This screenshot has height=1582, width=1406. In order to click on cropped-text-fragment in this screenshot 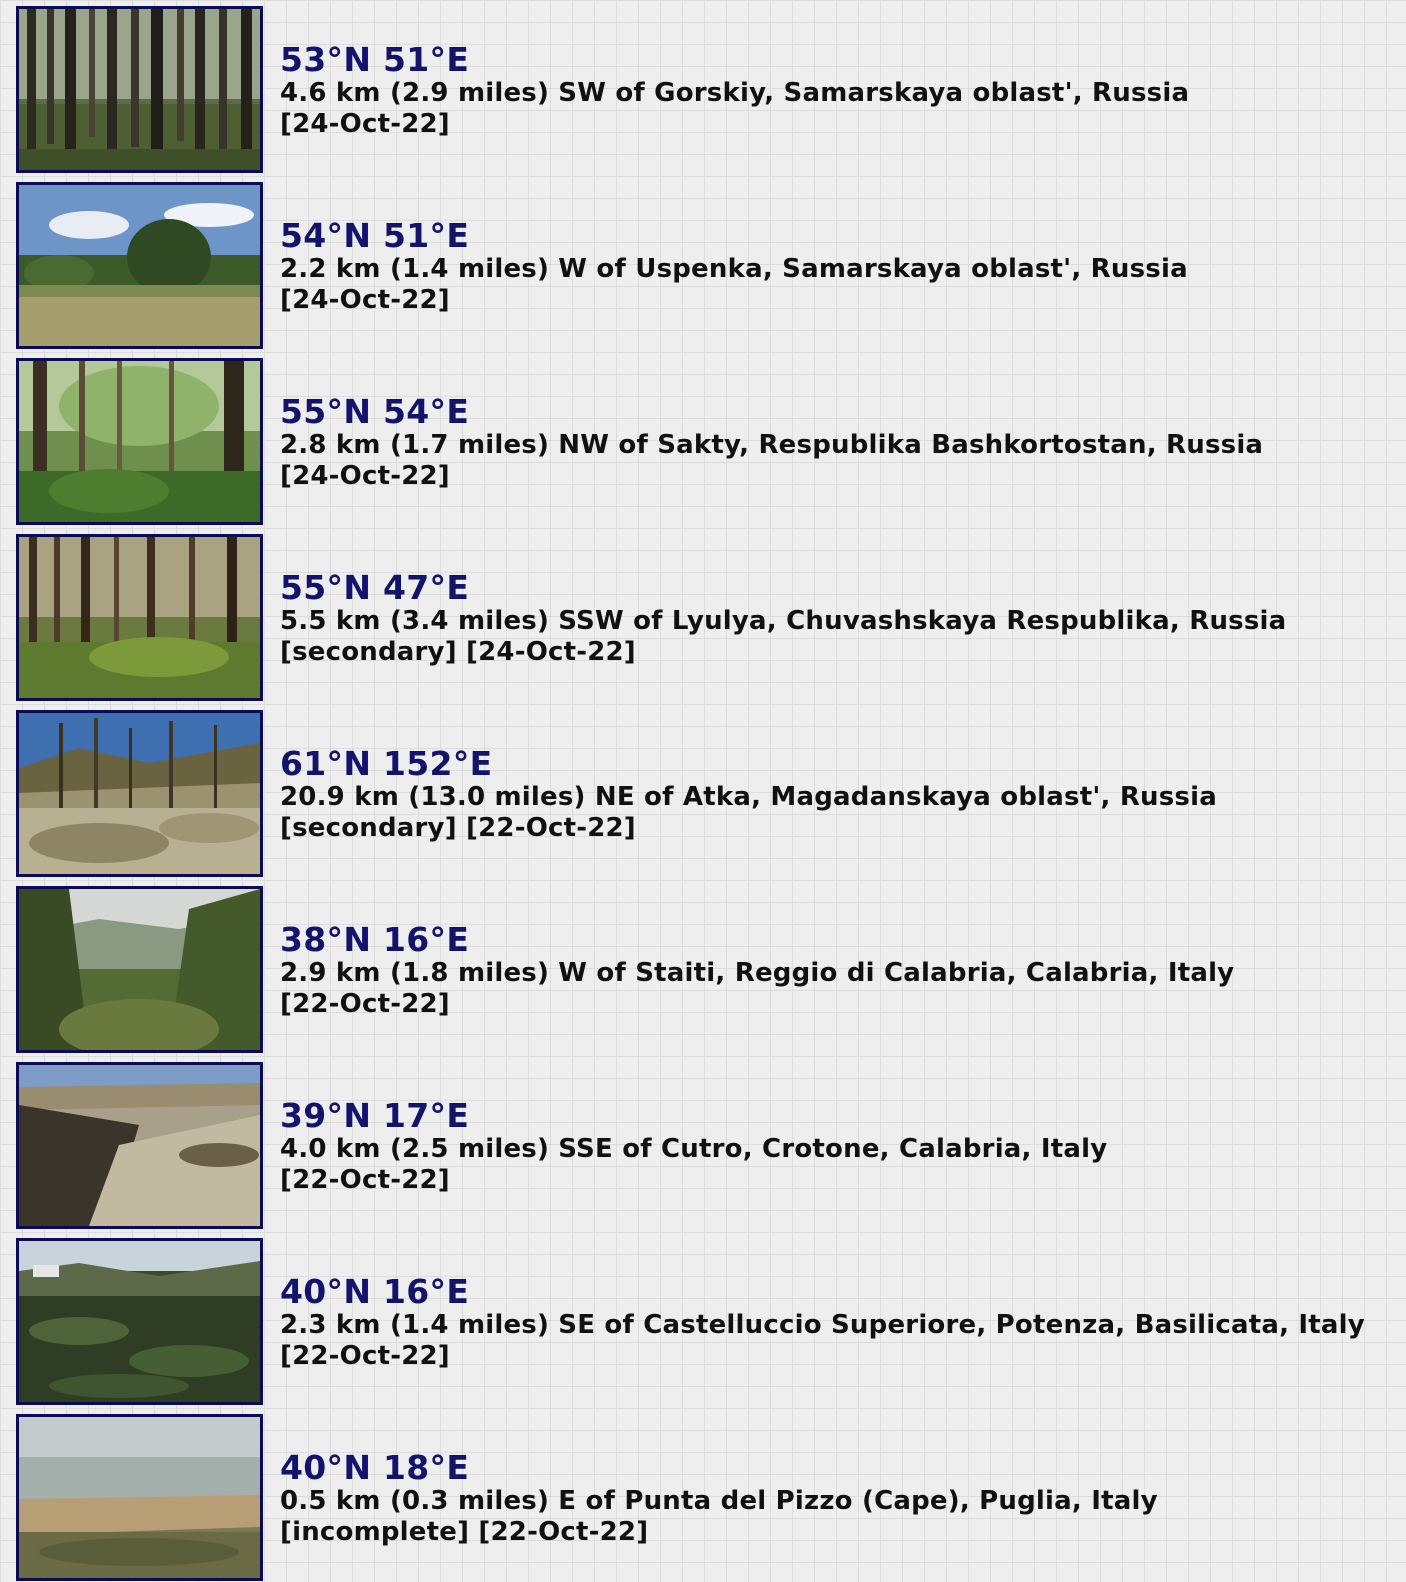, I will do `click(340, 2)`.